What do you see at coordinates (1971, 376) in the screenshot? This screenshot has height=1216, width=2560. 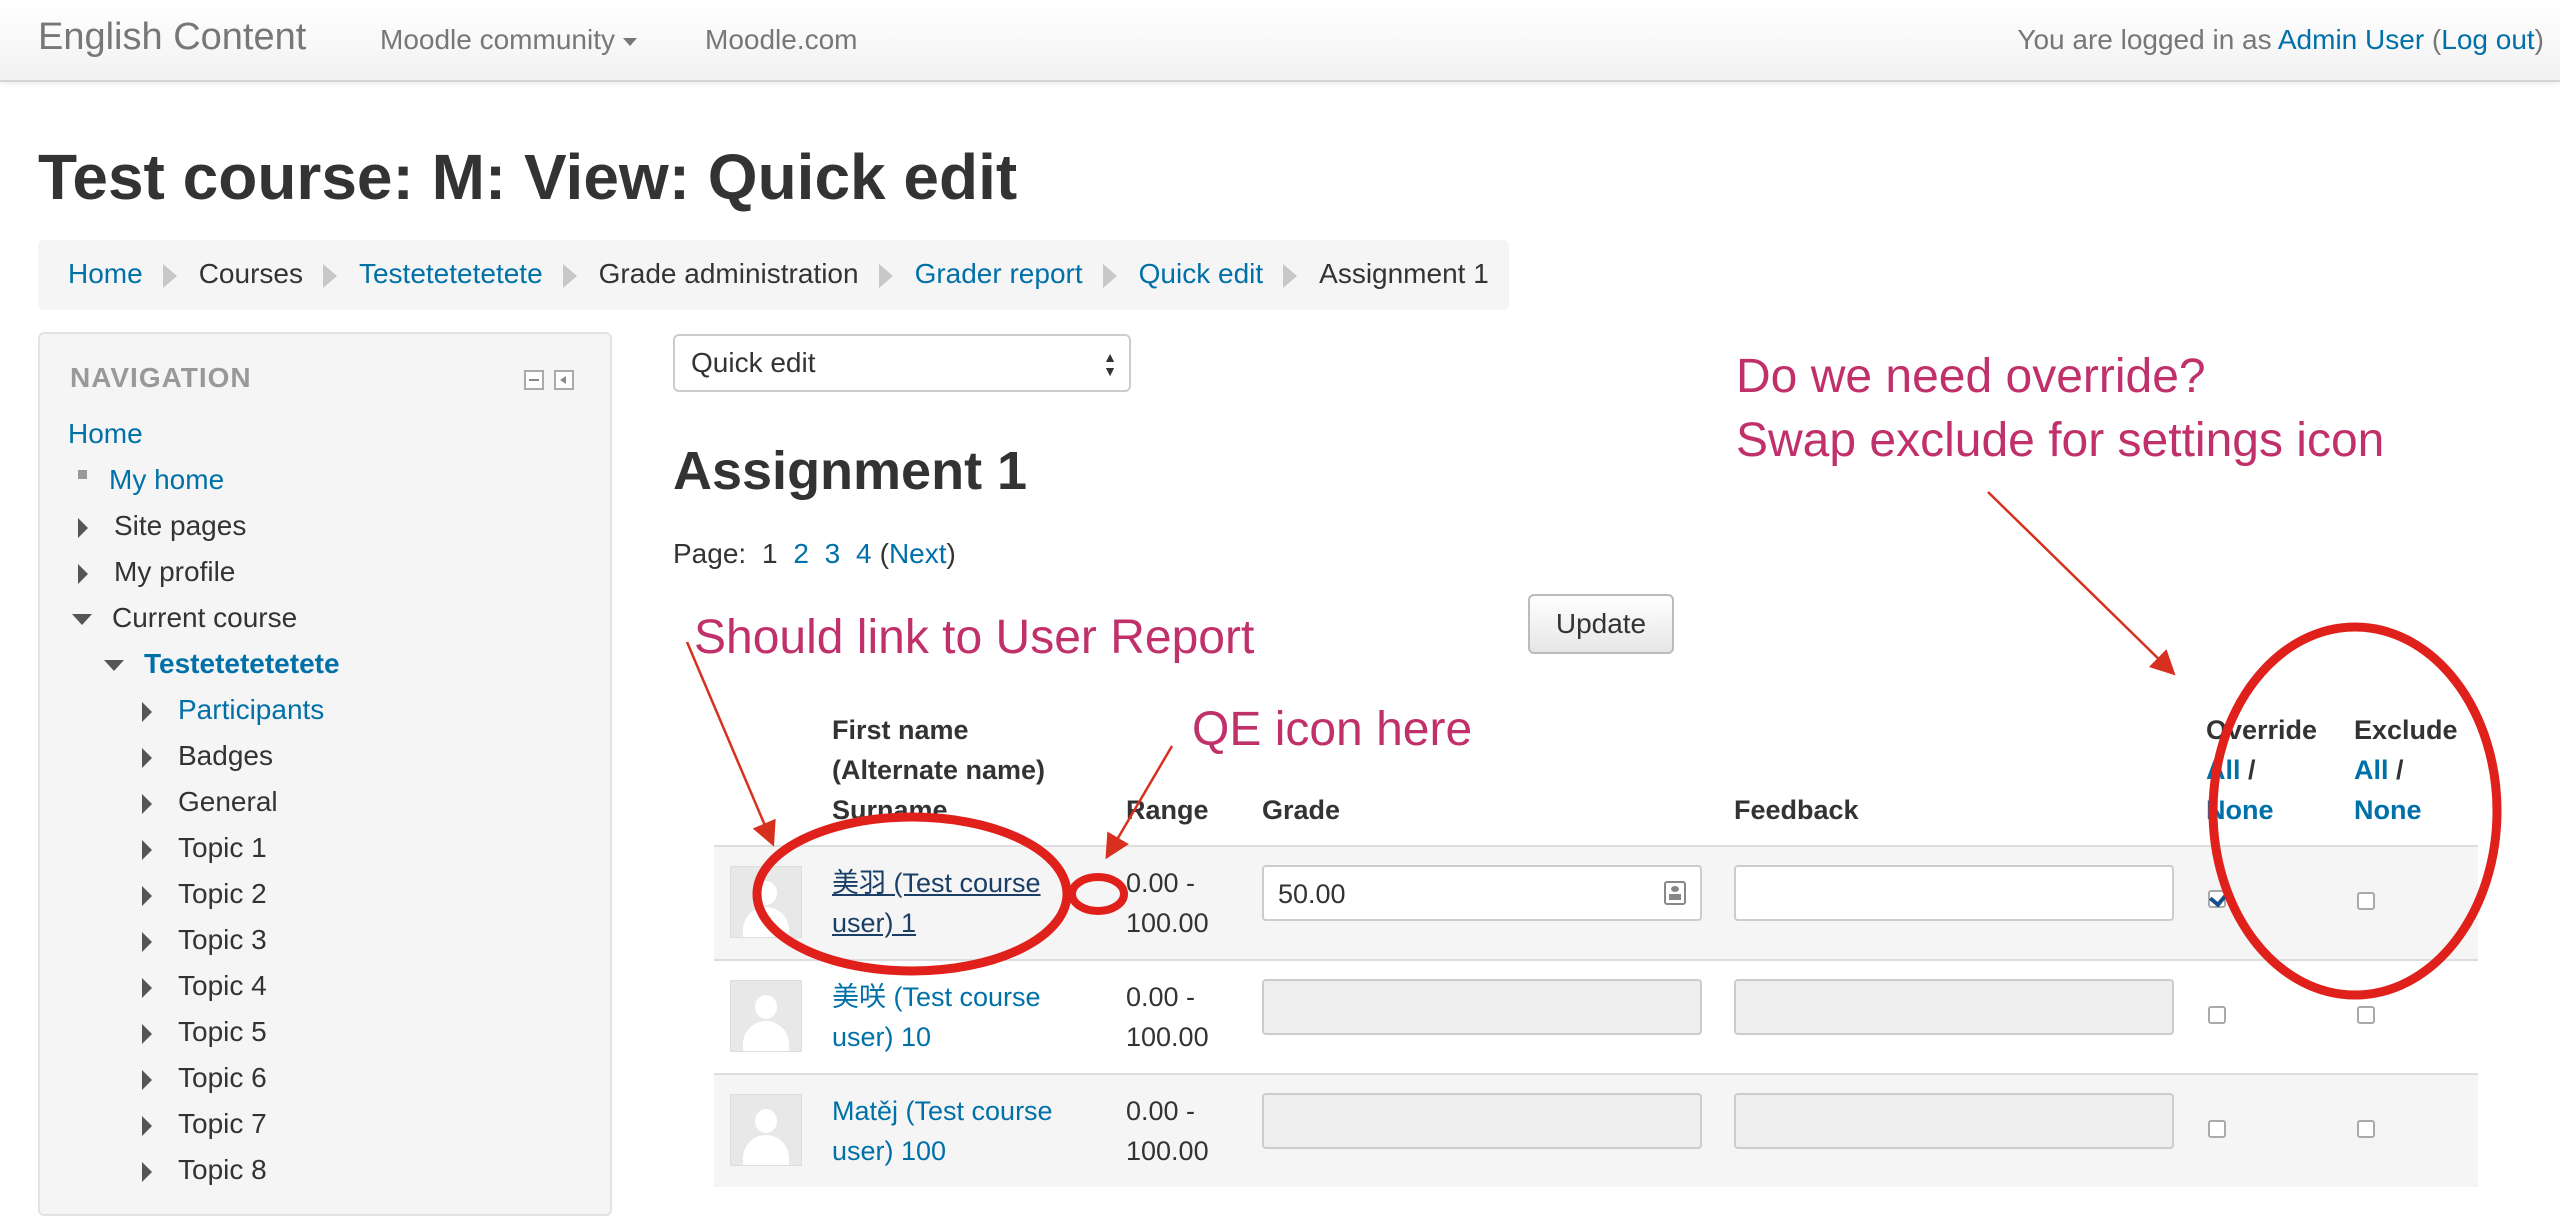 I see `annotation-override-line1: Do we need override?` at bounding box center [1971, 376].